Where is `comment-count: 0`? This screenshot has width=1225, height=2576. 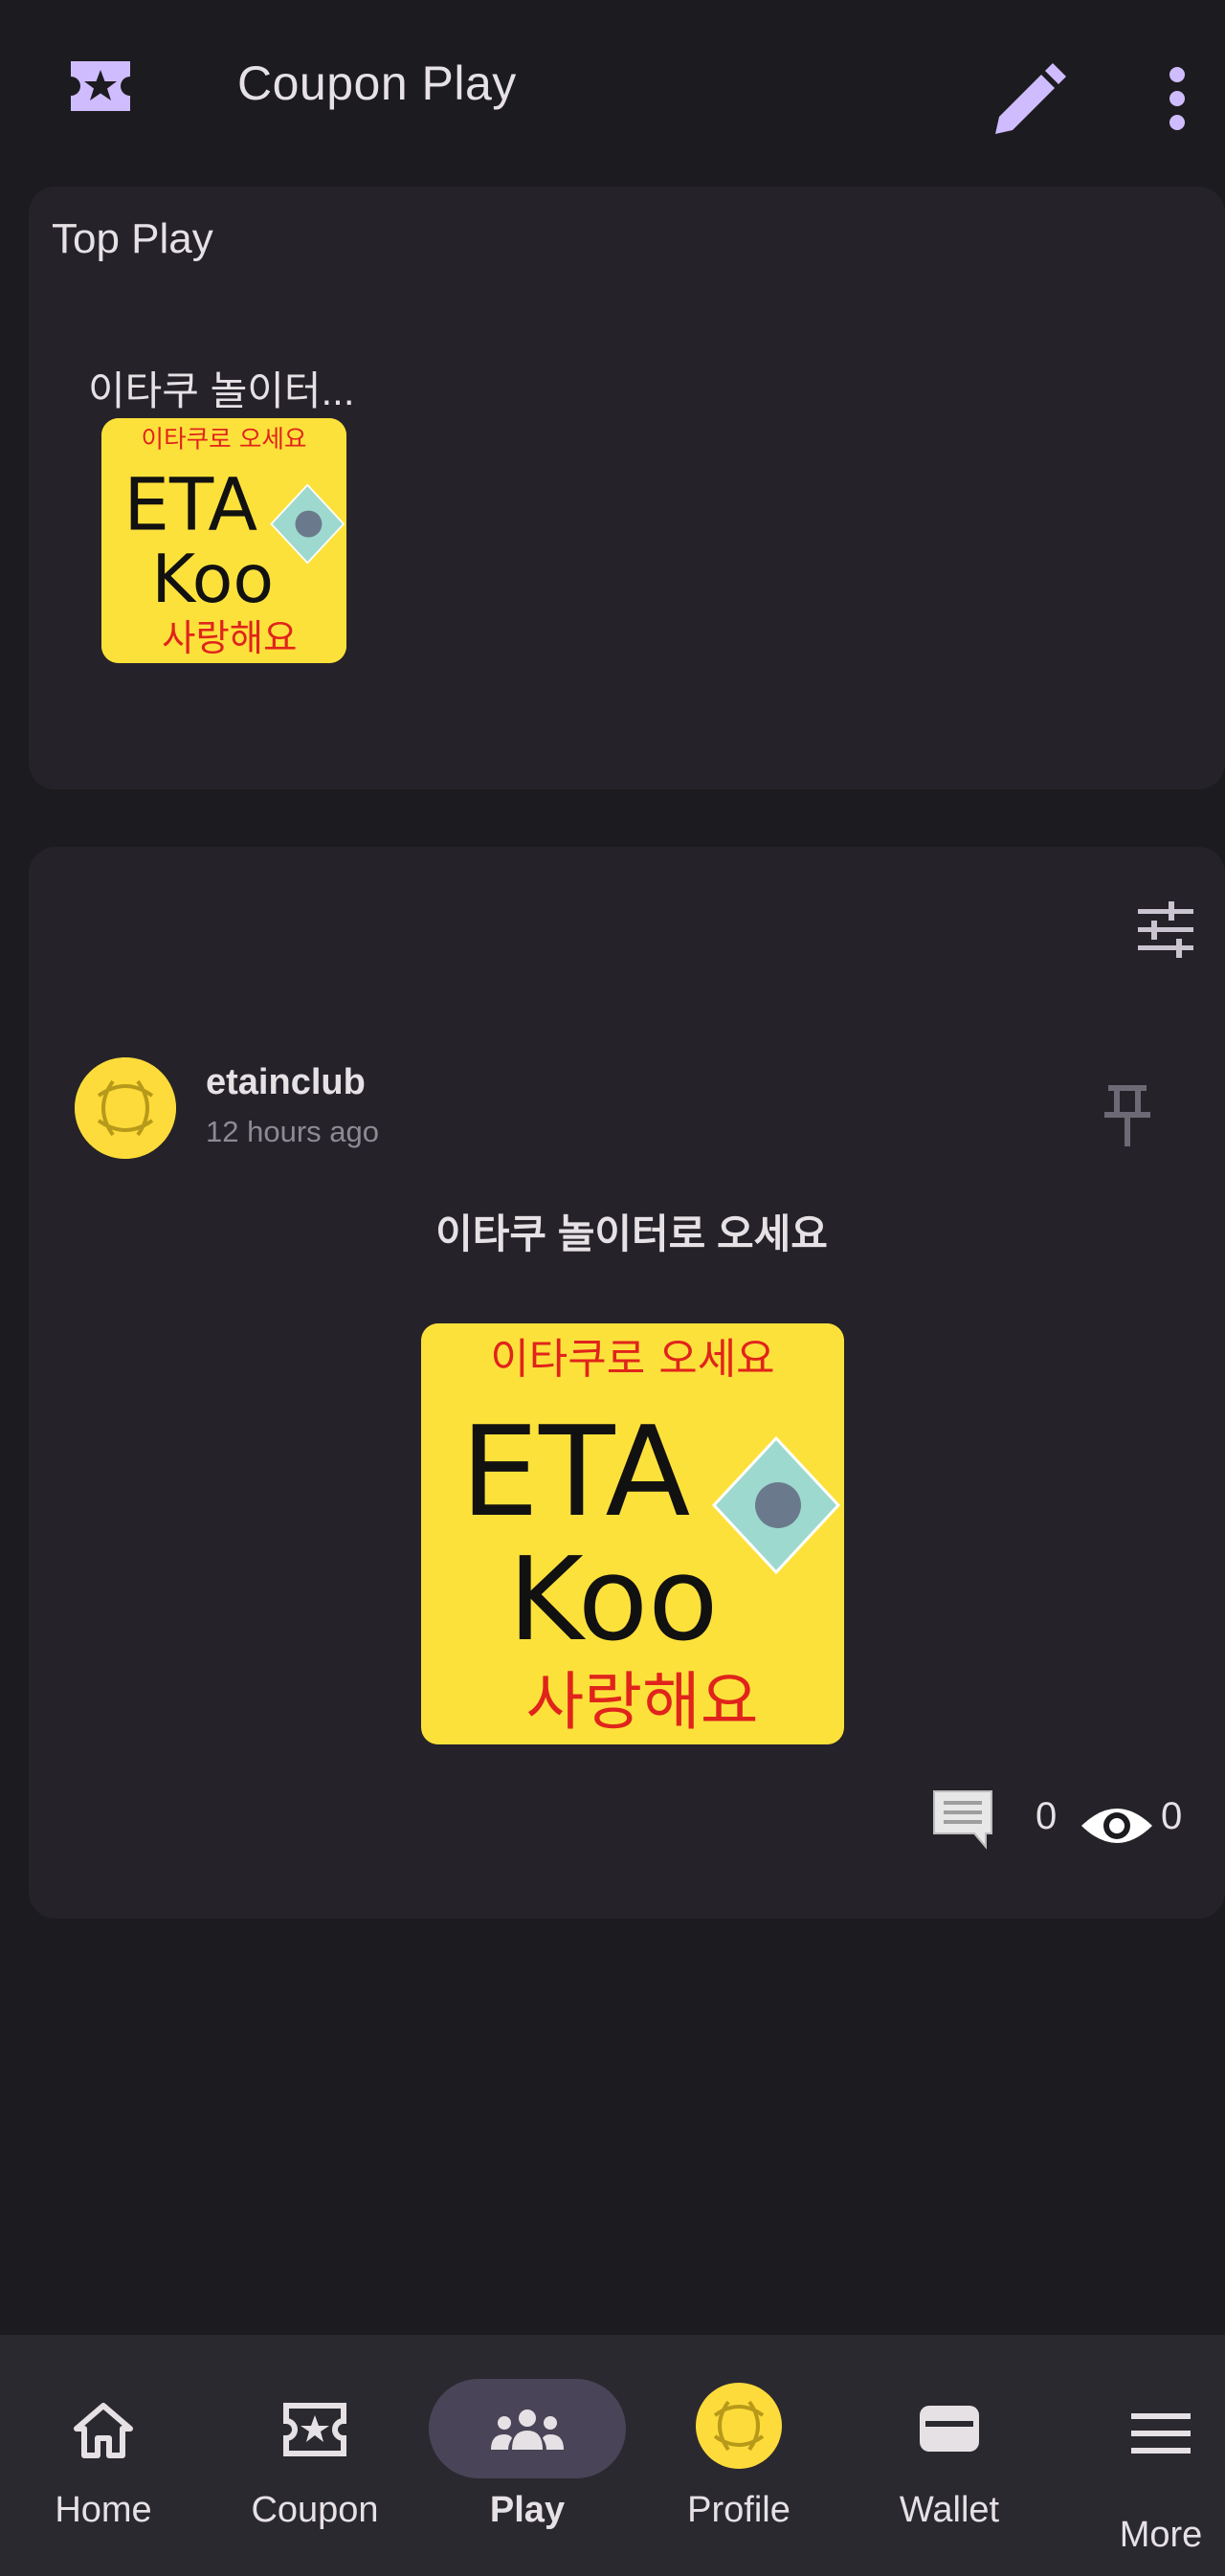
comment-count: 0 is located at coordinates (1047, 1816).